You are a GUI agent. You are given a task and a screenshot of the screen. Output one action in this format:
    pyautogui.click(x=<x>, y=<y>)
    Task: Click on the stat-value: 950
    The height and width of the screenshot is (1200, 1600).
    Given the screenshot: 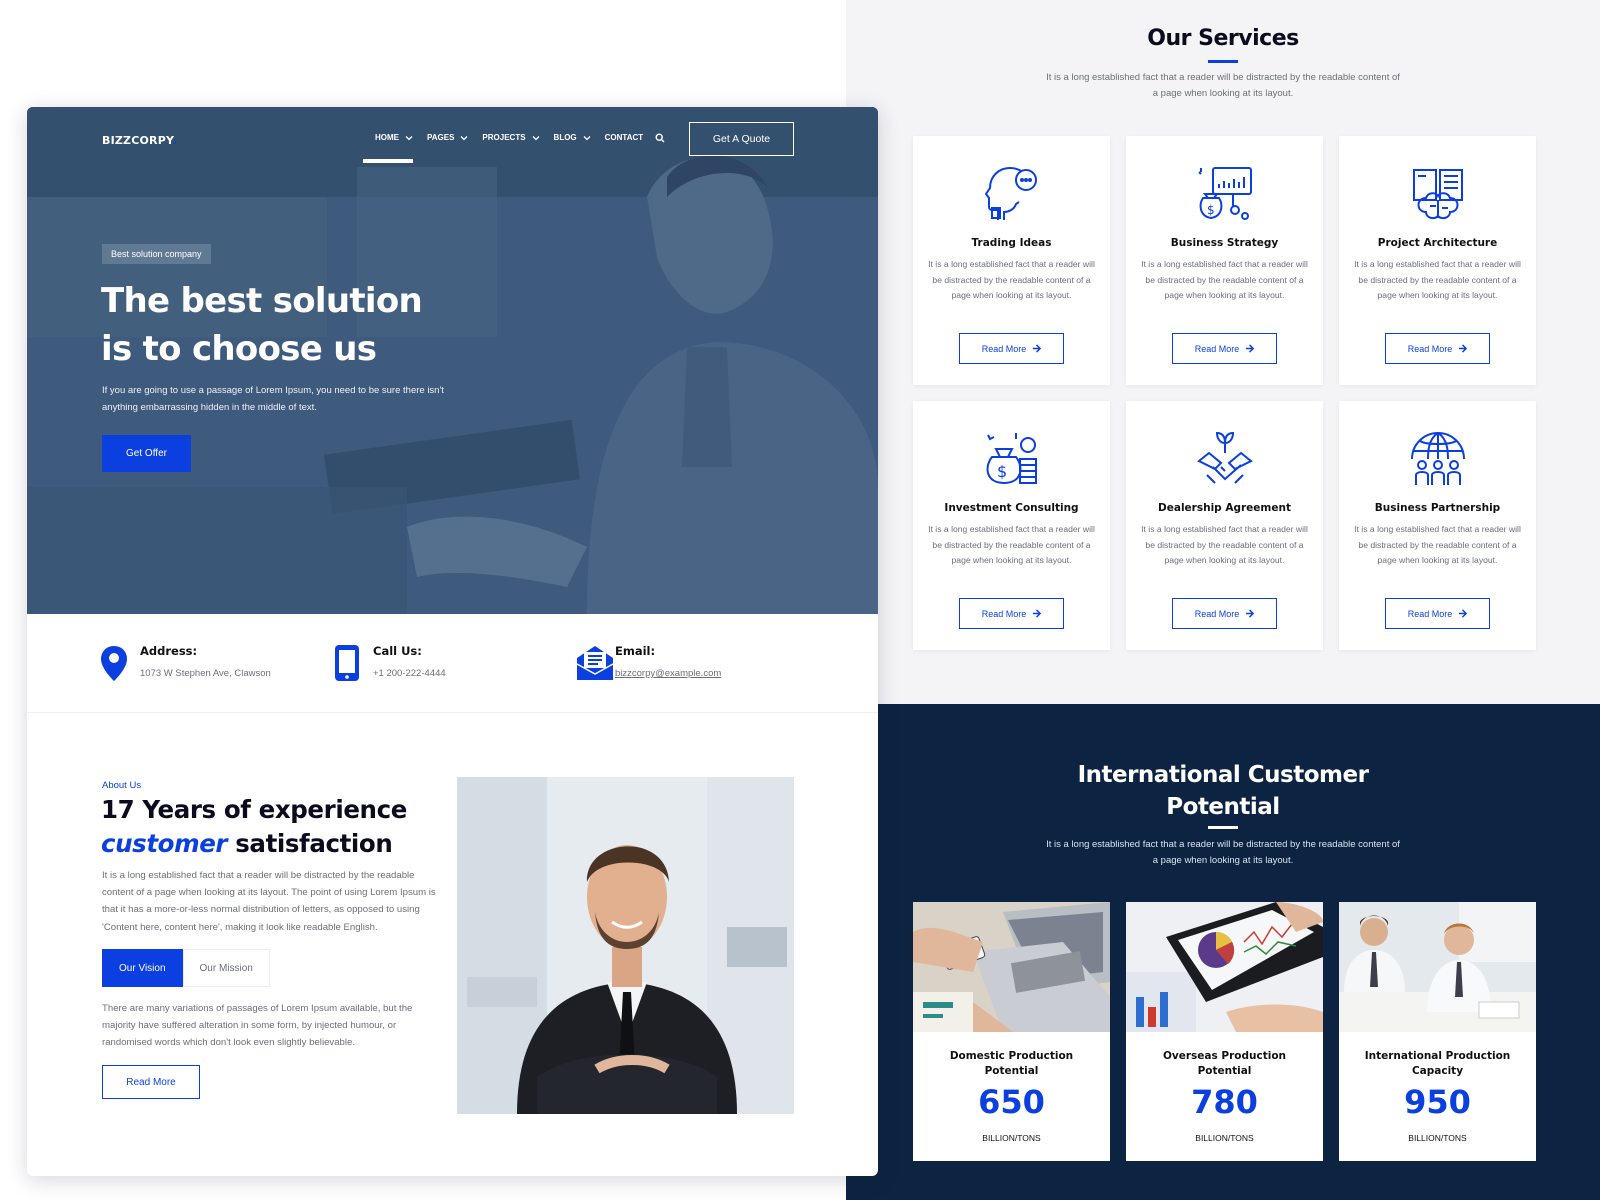 What is the action you would take?
    pyautogui.click(x=1437, y=1102)
    